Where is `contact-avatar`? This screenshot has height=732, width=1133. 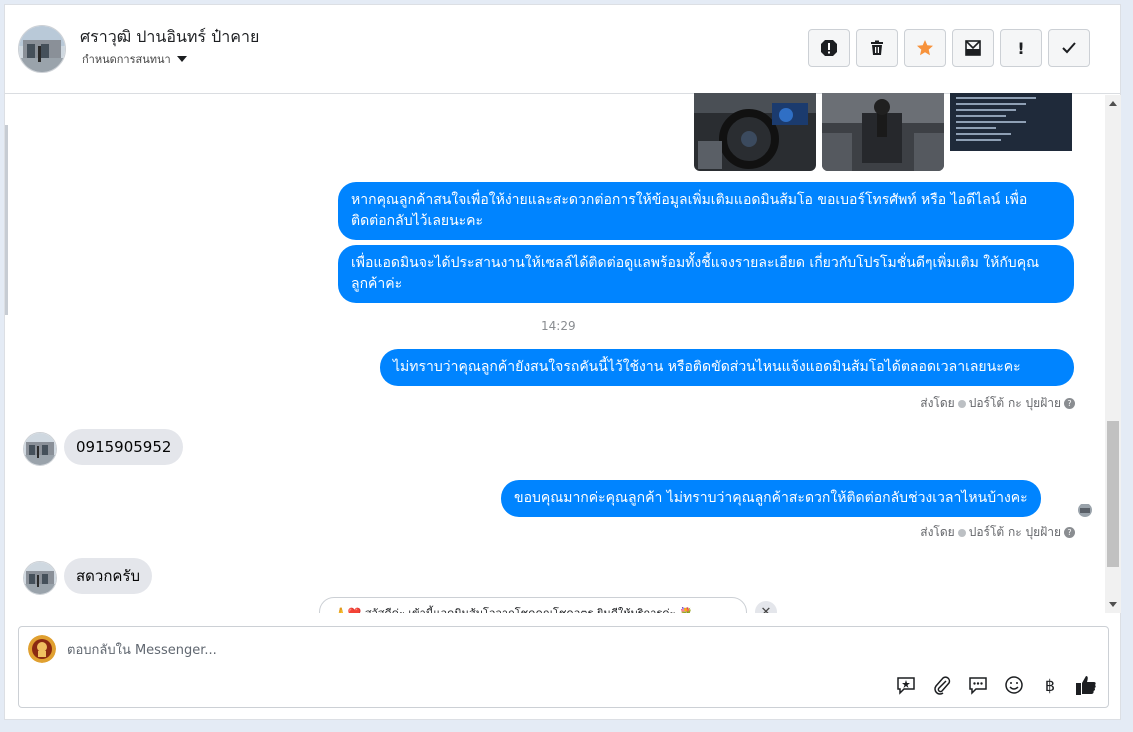 contact-avatar is located at coordinates (42, 49).